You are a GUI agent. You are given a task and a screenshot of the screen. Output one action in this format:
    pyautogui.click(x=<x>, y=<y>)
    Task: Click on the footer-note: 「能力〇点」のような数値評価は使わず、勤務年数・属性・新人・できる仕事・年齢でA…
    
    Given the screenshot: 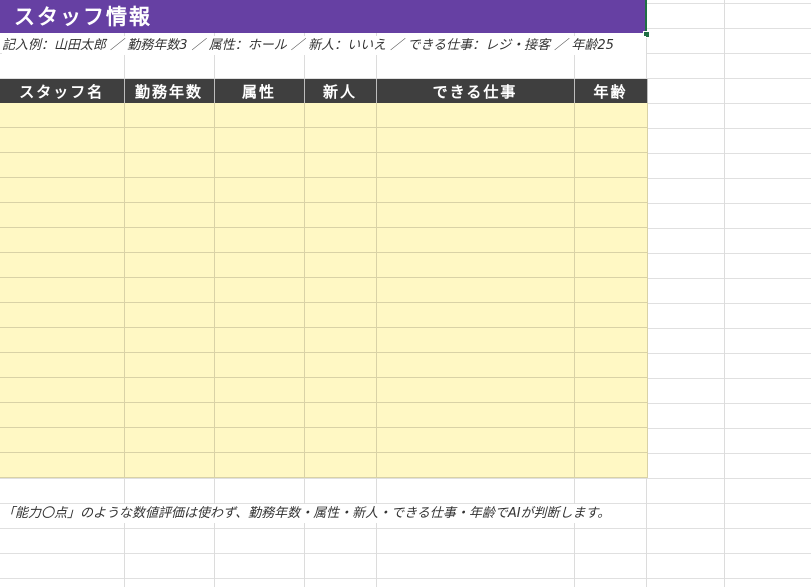 What is the action you would take?
    pyautogui.click(x=324, y=513)
    